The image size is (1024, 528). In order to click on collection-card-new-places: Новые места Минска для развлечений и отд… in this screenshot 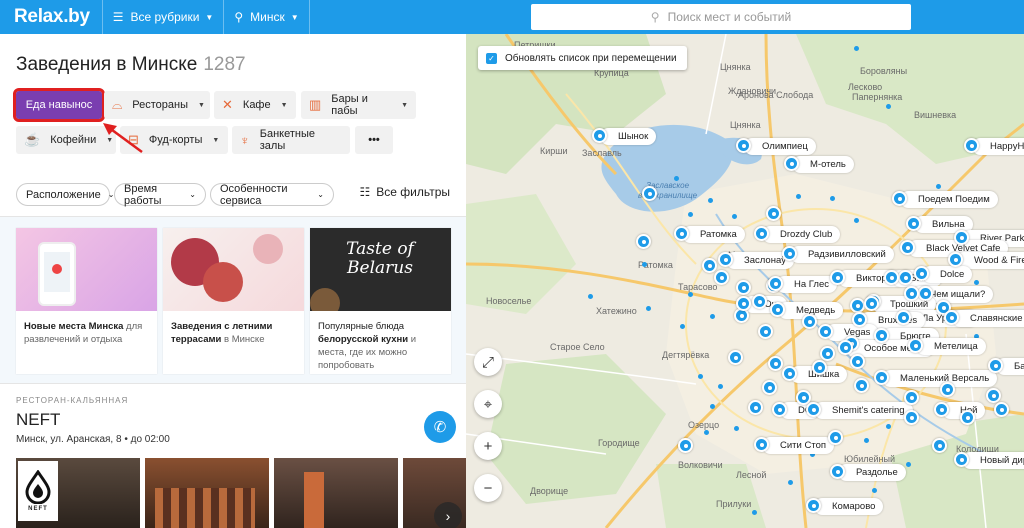, I will do `click(86, 301)`.